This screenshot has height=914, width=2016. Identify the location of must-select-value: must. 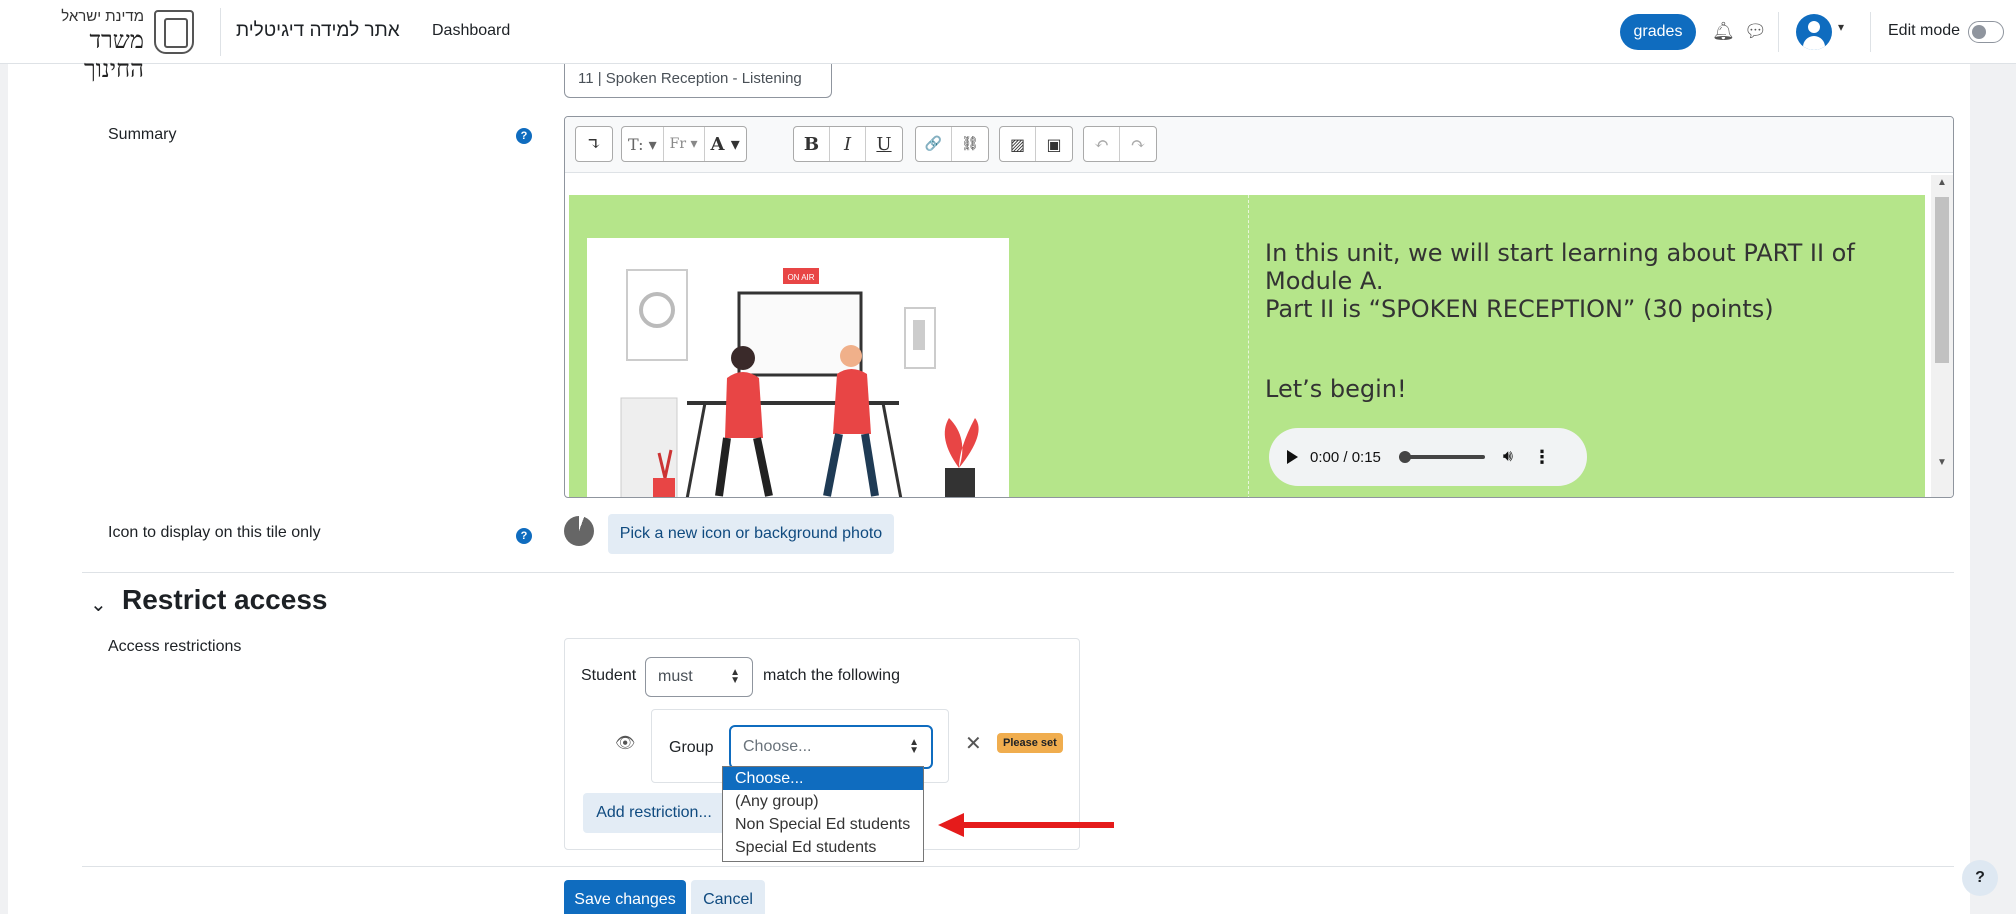
(675, 676).